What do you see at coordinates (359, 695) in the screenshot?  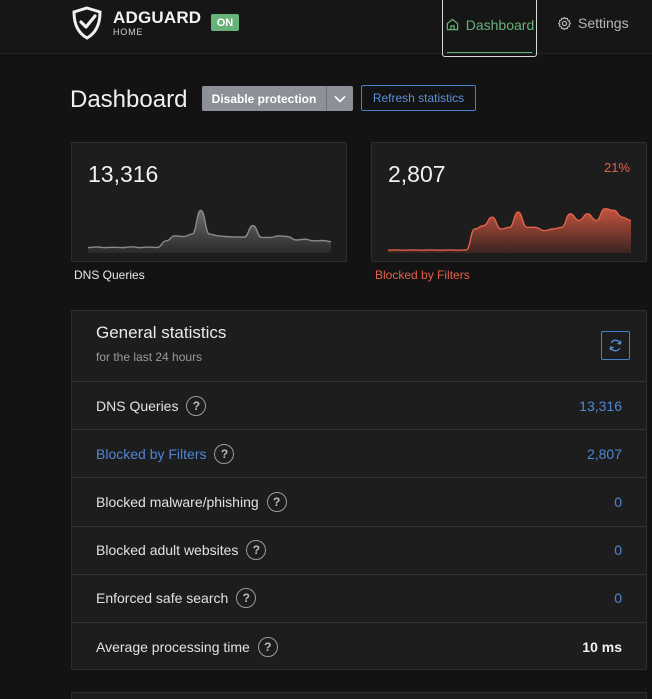 I see `next-card` at bounding box center [359, 695].